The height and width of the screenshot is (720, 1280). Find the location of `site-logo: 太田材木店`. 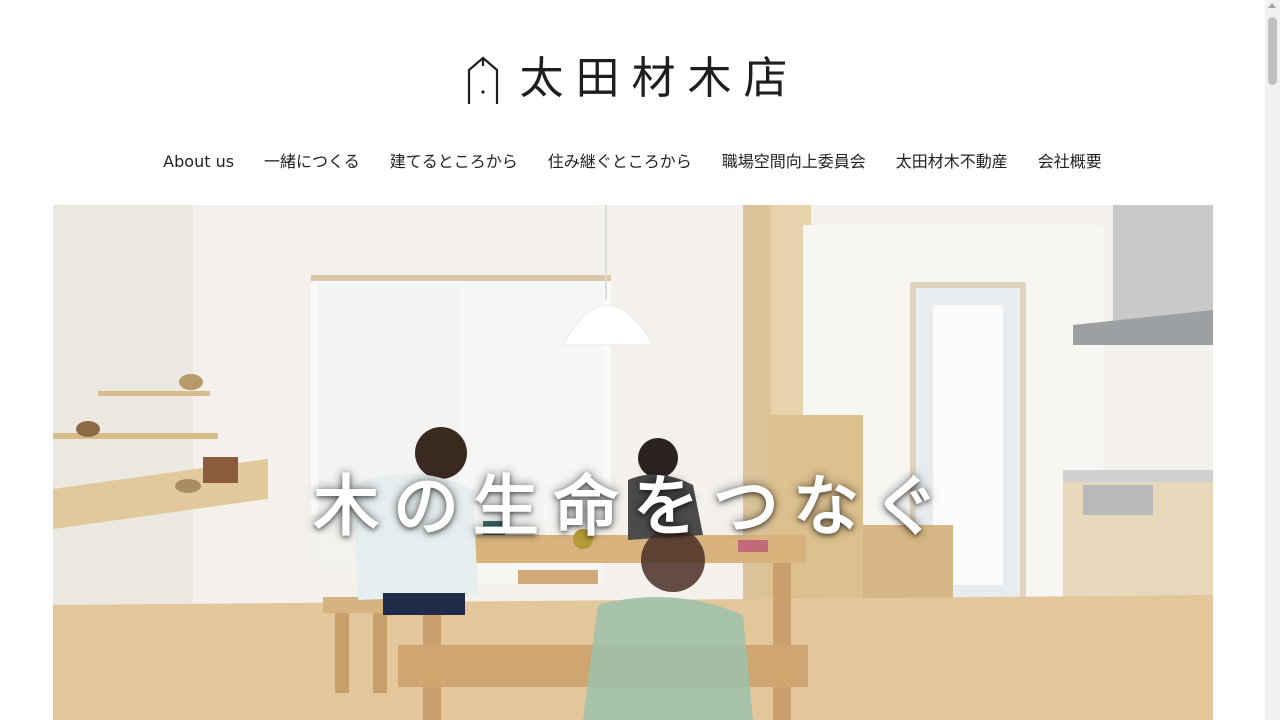

site-logo: 太田材木店 is located at coordinates (632, 79).